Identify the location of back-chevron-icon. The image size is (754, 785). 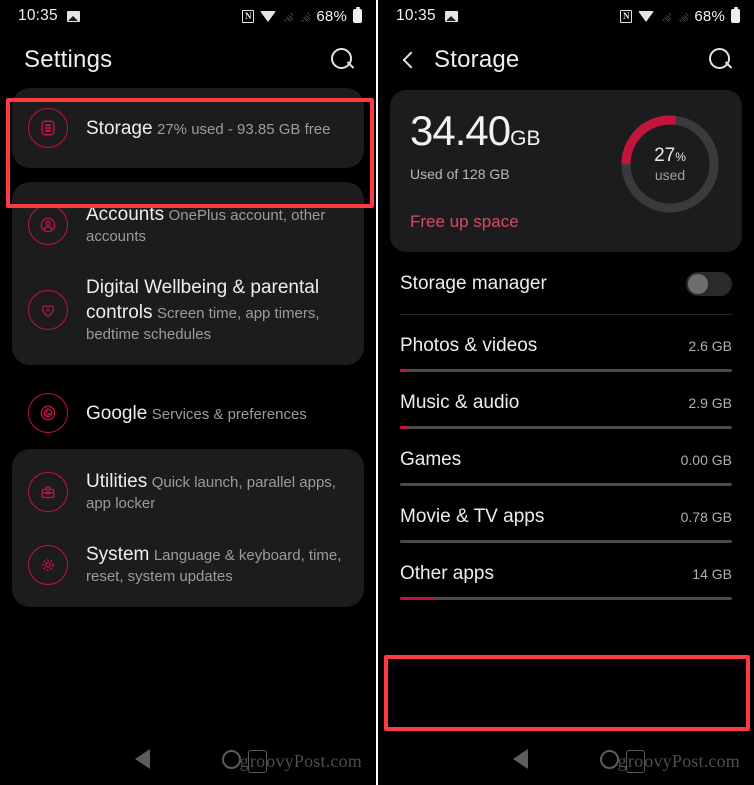
(409, 60).